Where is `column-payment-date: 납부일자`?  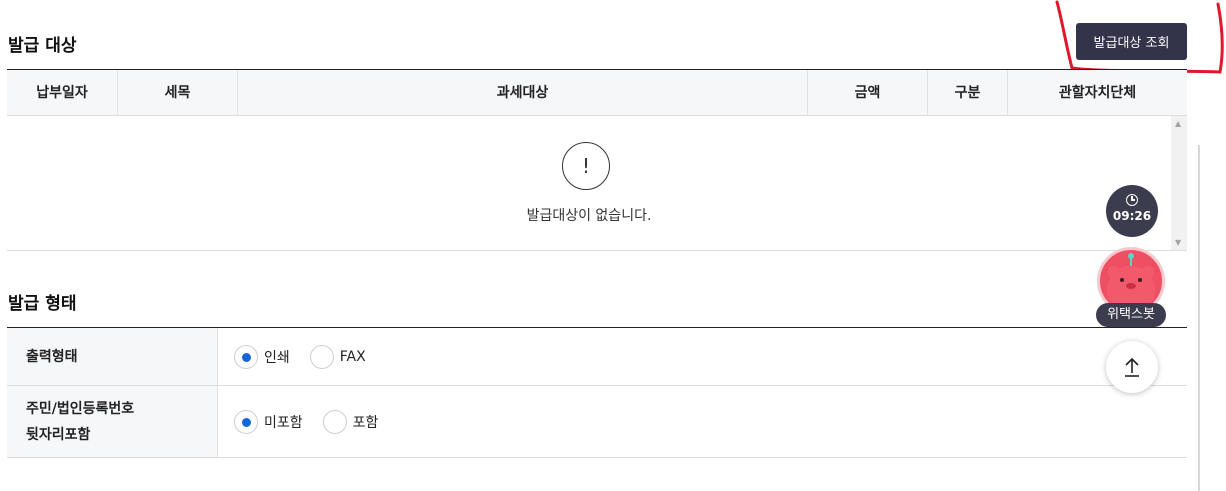
column-payment-date: 납부일자 is located at coordinates (62, 93).